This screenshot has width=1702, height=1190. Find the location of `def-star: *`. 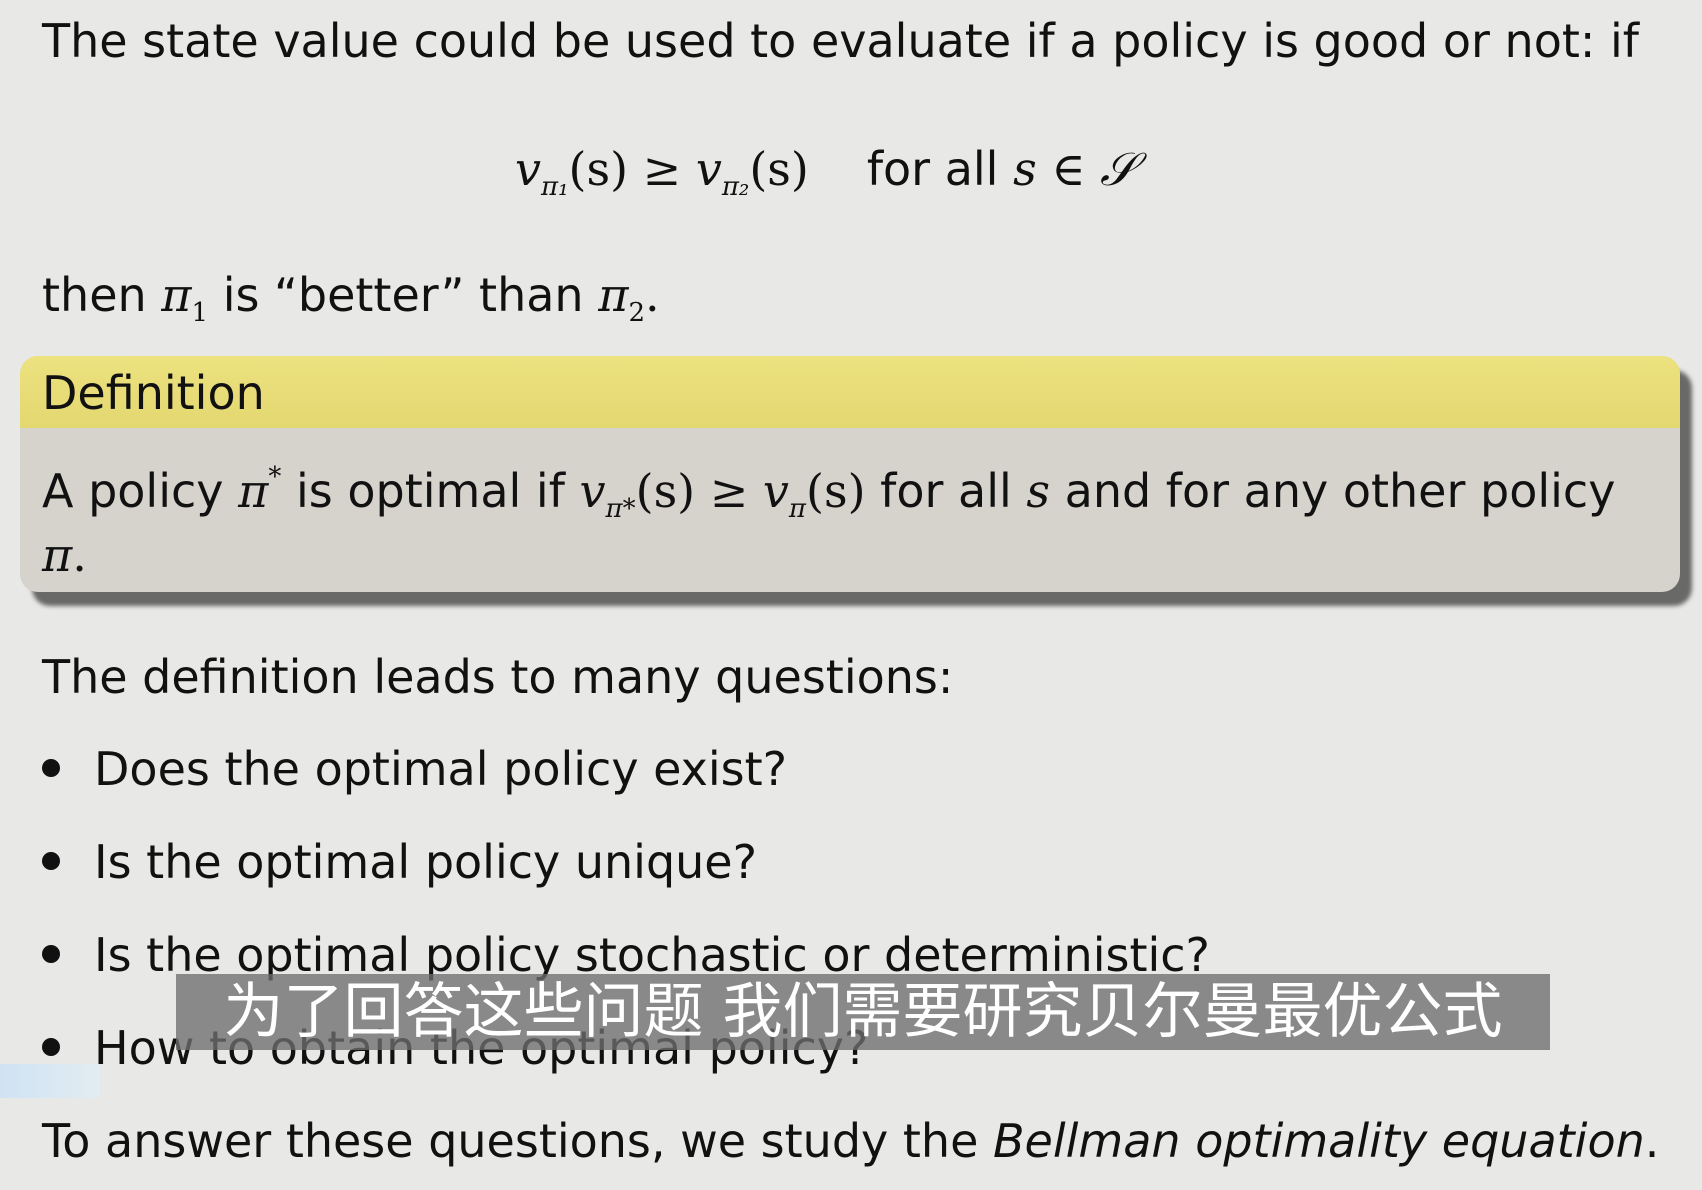

def-star: * is located at coordinates (275, 477).